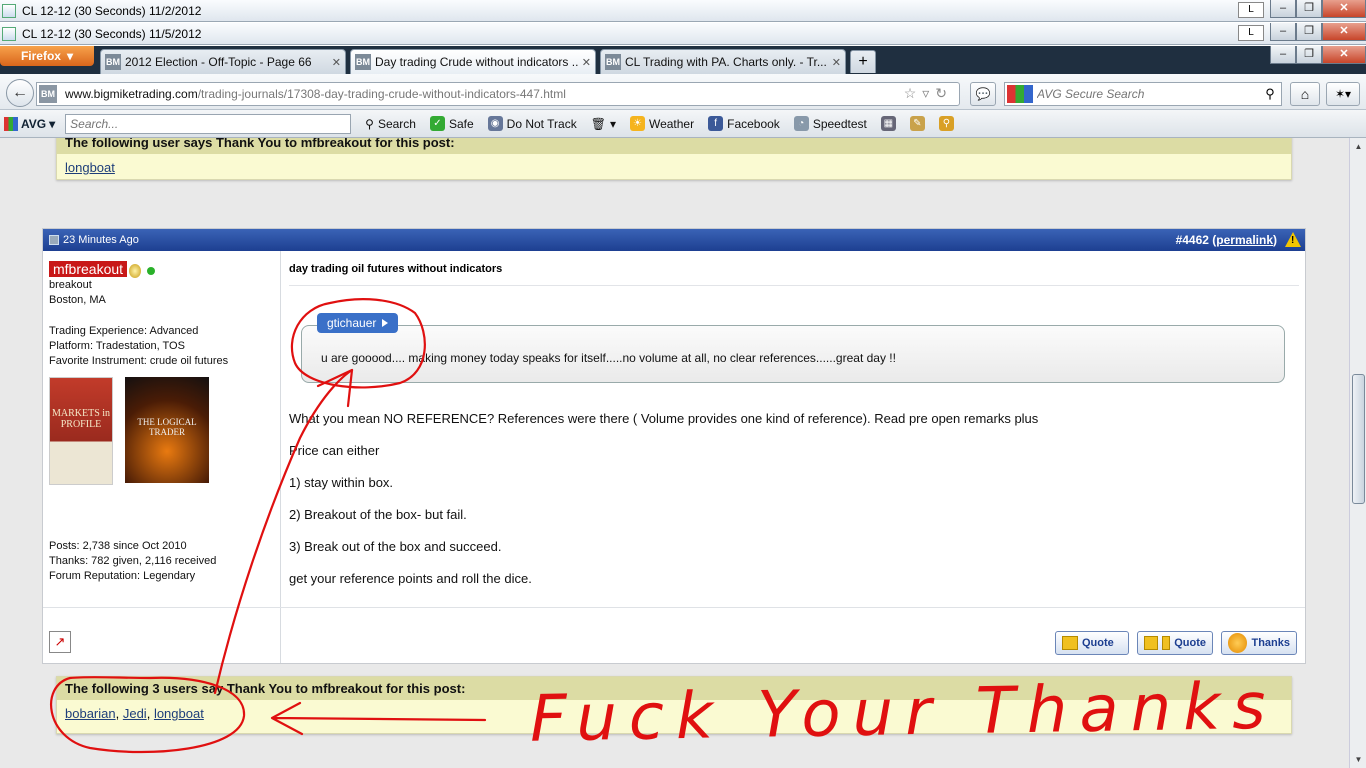 The width and height of the screenshot is (1366, 768). I want to click on calculator-button: ▦, so click(888, 123).